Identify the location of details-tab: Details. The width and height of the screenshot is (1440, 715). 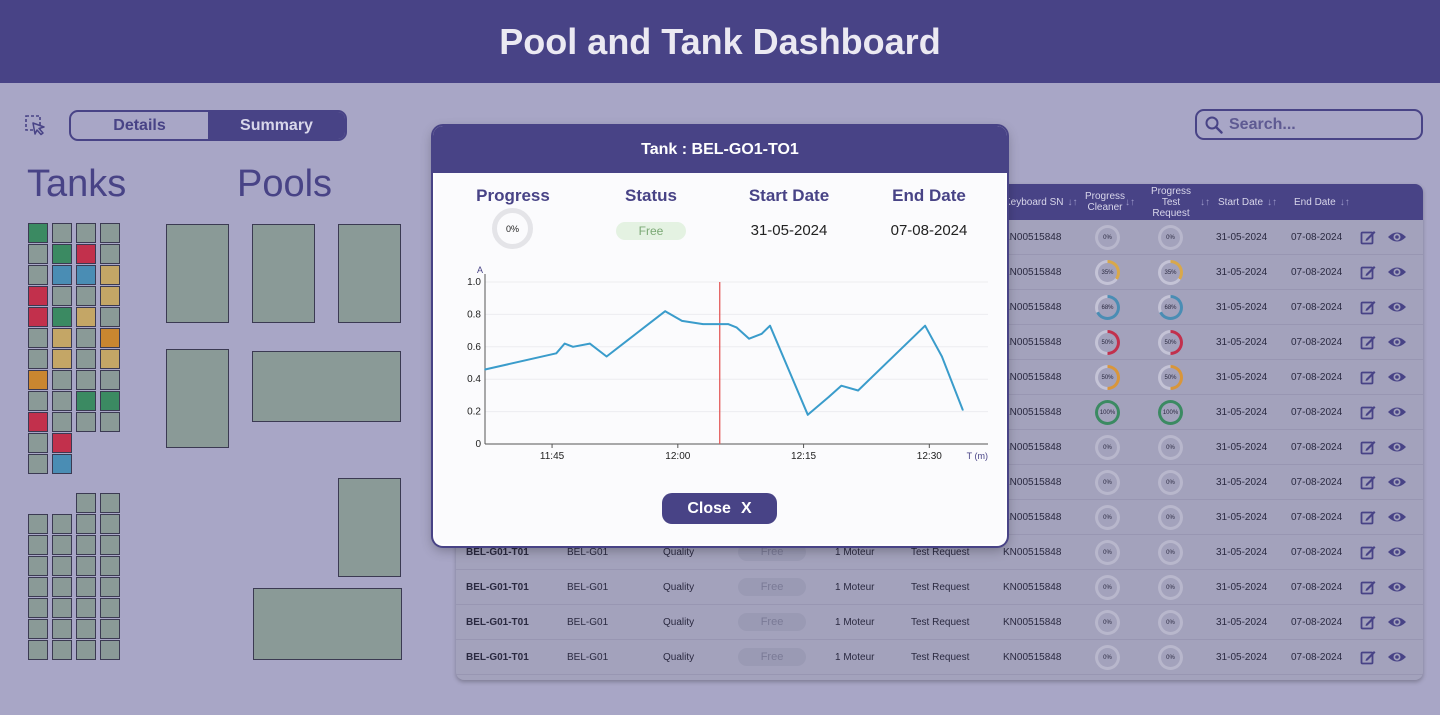
(139, 125).